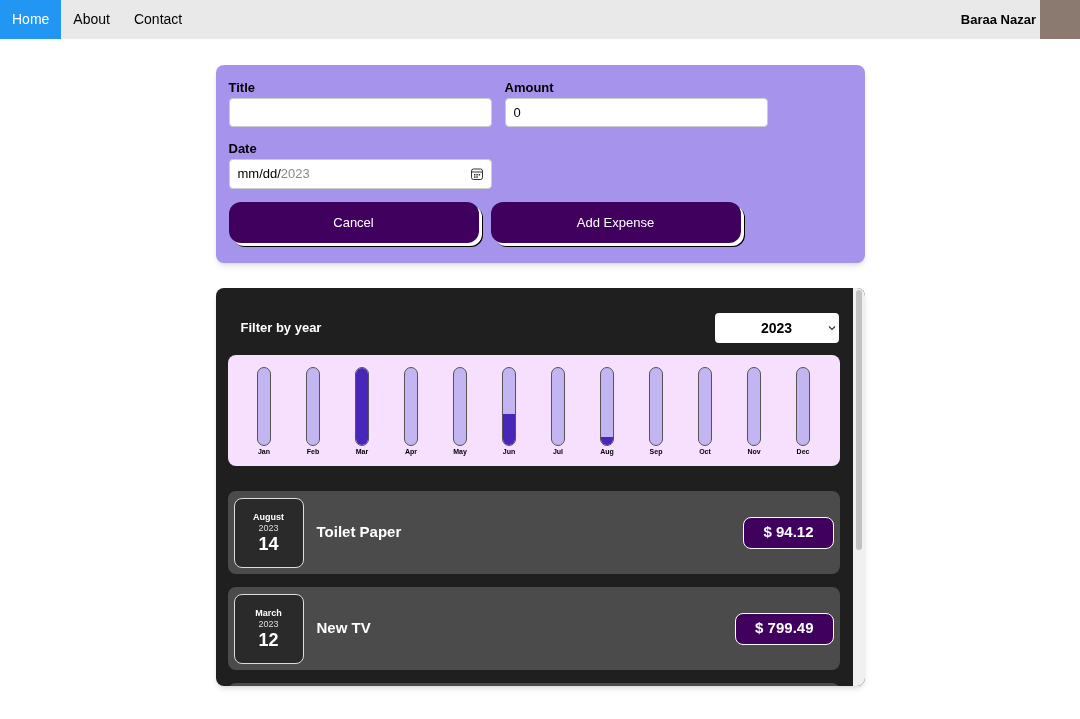  I want to click on expense-title: New TV, so click(344, 628).